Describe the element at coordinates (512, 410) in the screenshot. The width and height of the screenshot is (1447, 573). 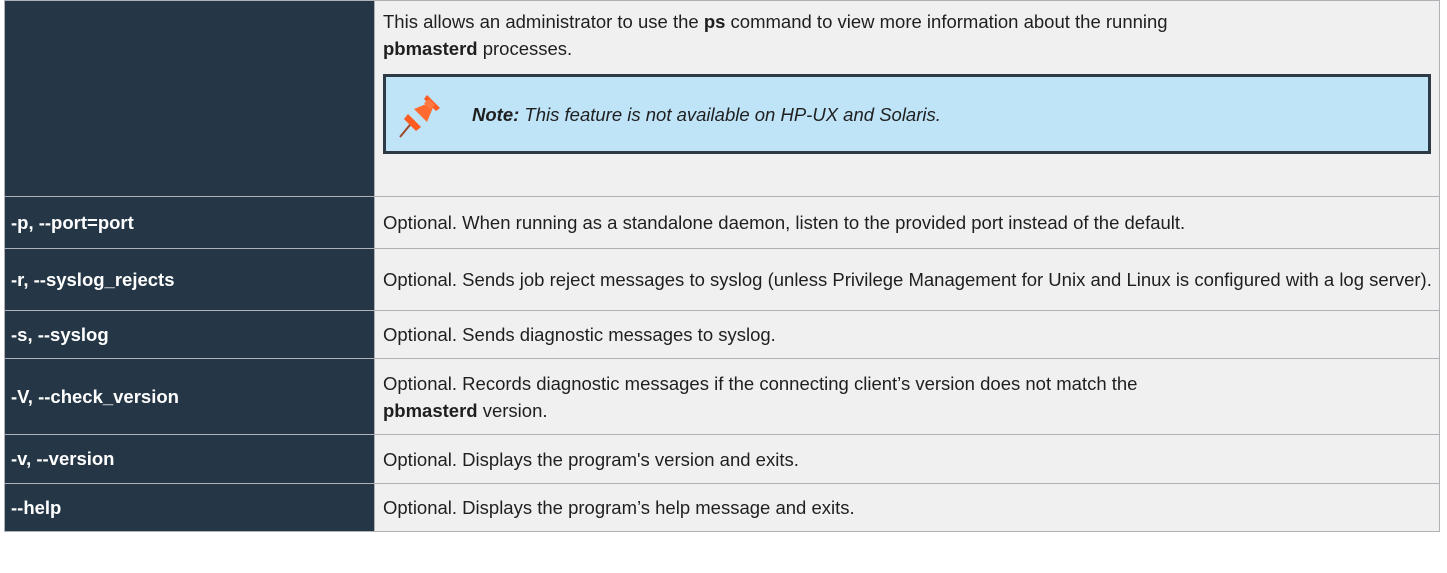
I see `description-part: version.` at that location.